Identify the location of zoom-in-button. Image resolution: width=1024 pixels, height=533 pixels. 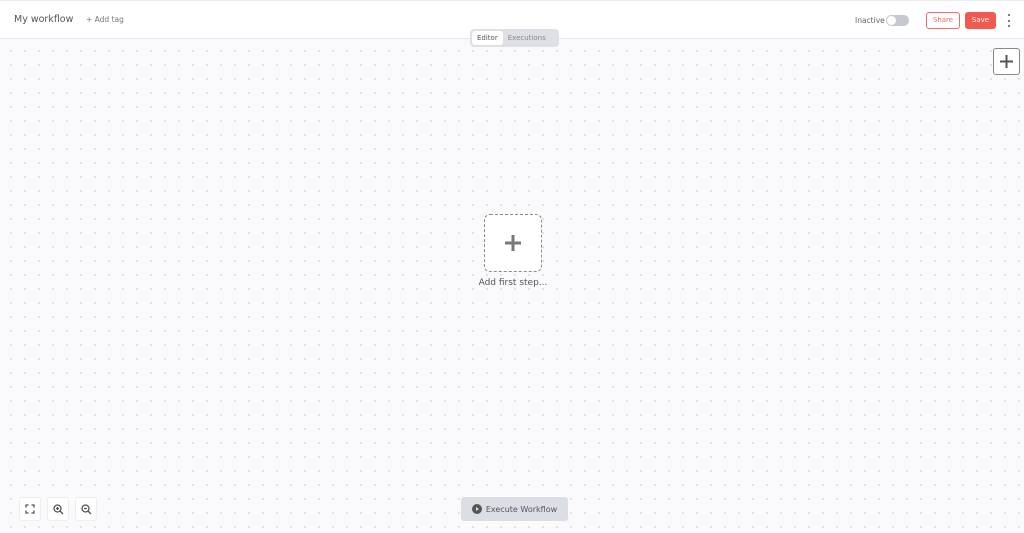
(58, 509).